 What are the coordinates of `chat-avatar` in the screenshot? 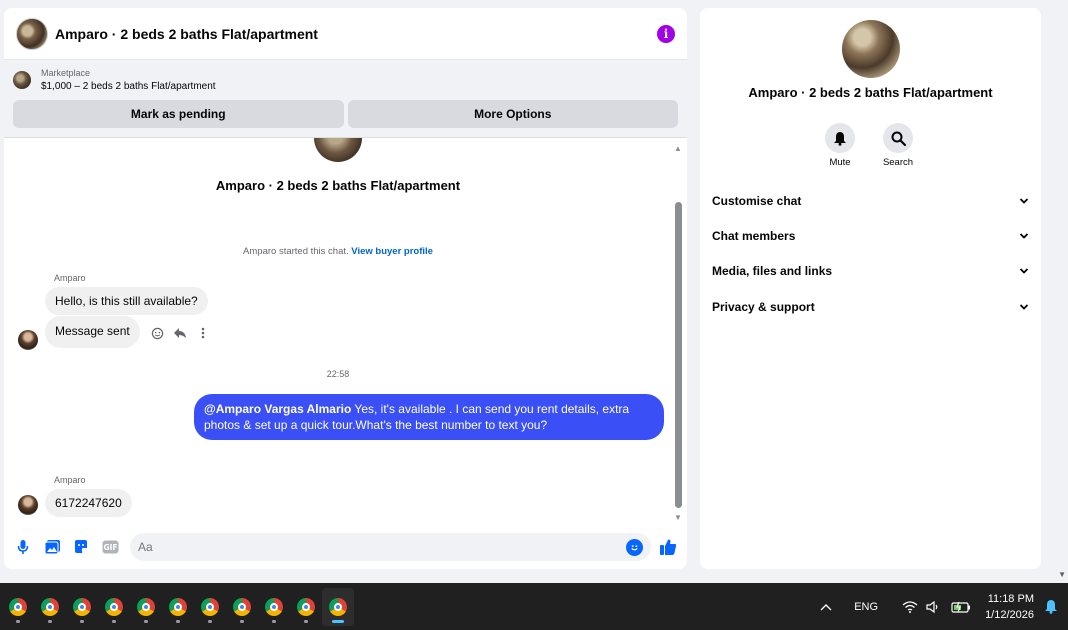 It's located at (32, 33).